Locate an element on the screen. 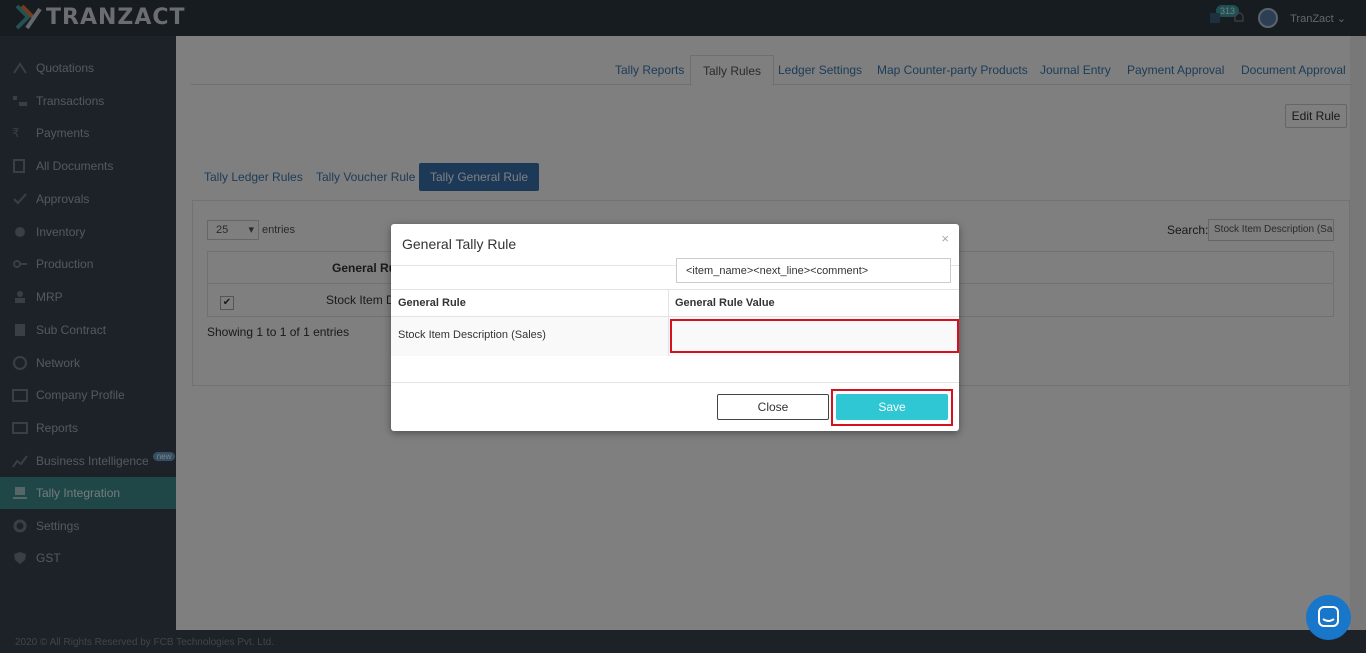  close-icon: × is located at coordinates (945, 238).